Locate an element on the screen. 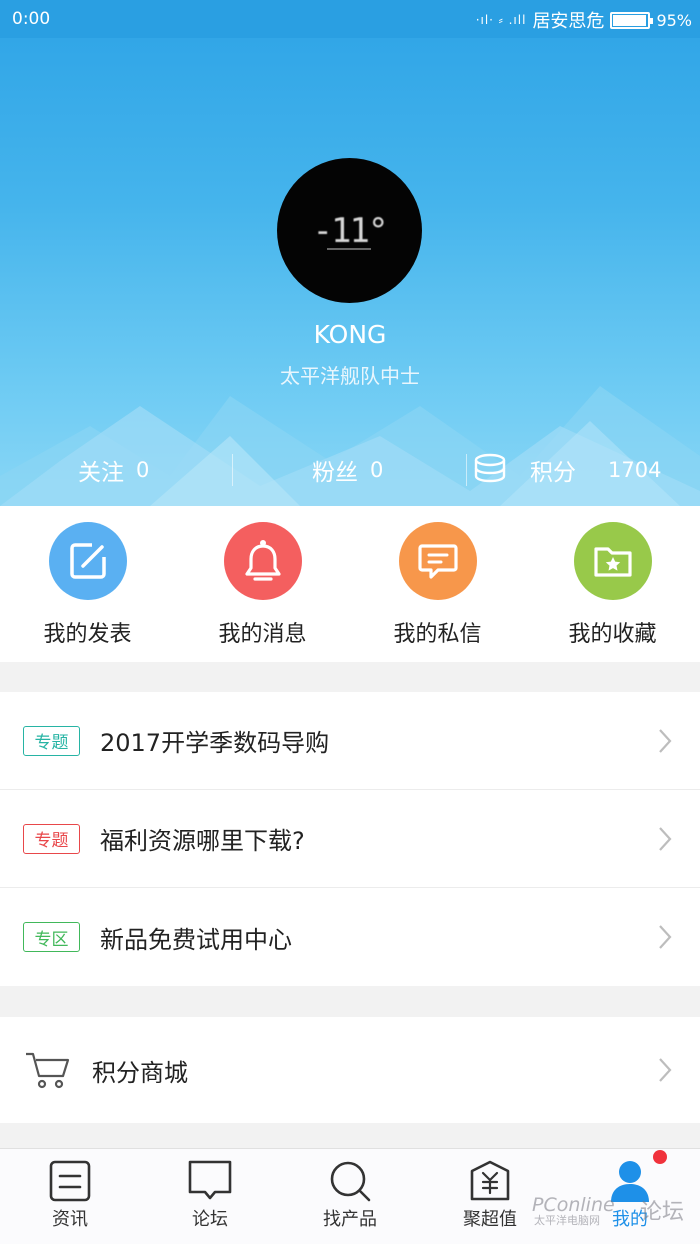  cart-icon is located at coordinates (48, 1070).